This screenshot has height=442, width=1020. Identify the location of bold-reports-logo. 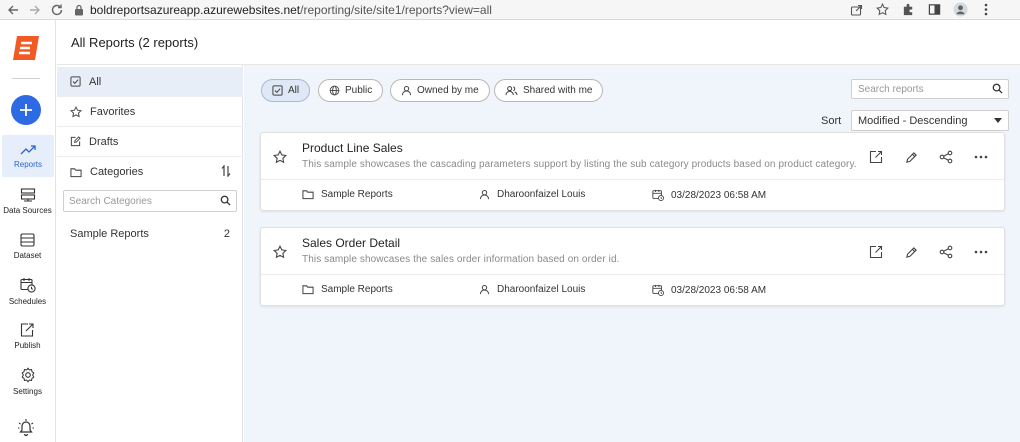
(27, 48).